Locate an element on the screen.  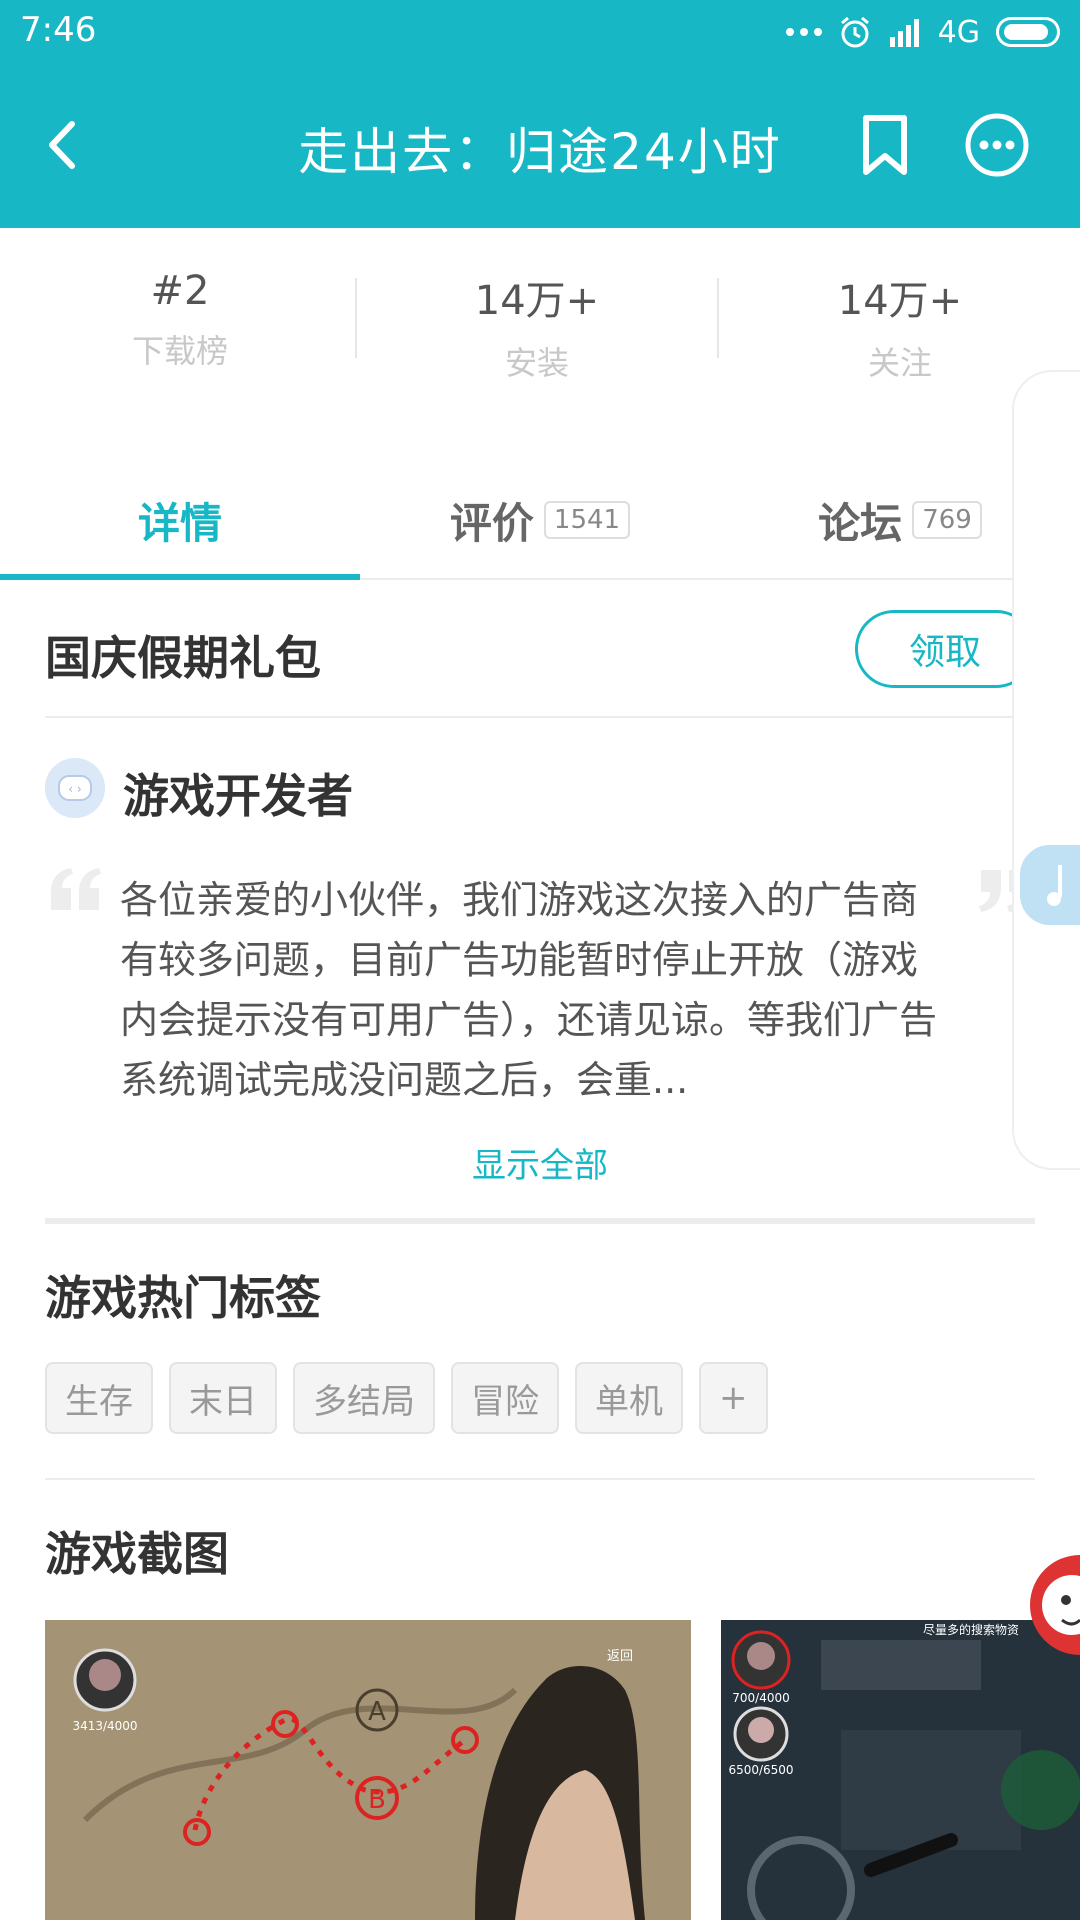
svg-text: A is located at coordinates (377, 1712).